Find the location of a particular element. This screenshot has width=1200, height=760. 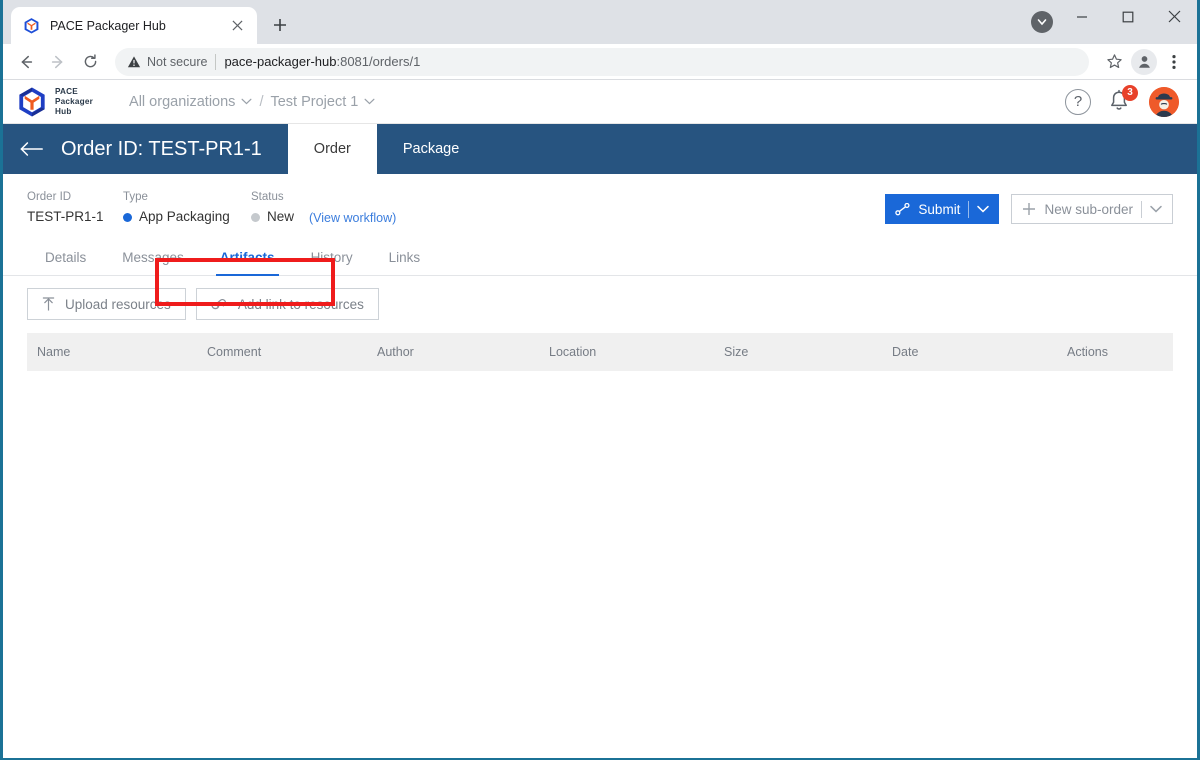

meta-type-text: App Packaging is located at coordinates (184, 216).